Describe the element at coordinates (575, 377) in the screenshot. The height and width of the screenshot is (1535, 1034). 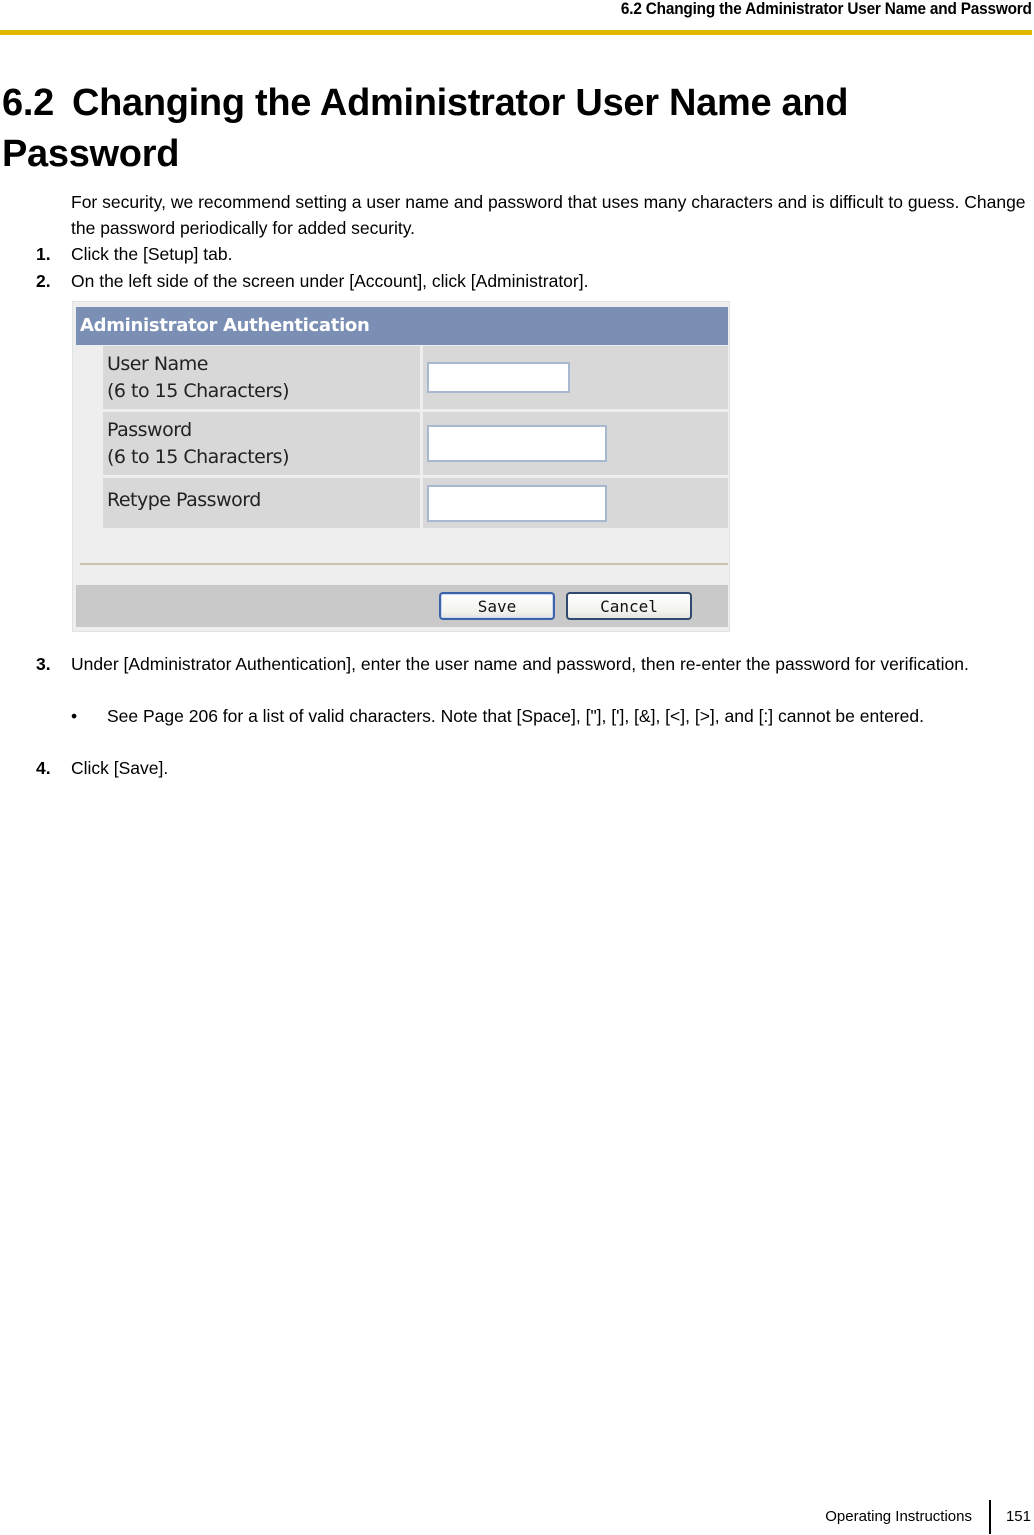
I see `user-name-cell` at that location.